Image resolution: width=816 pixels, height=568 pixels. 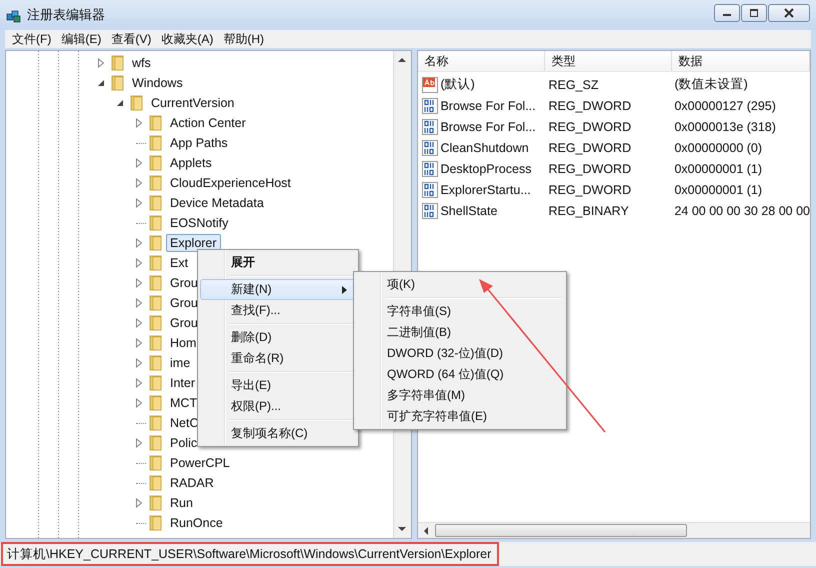 What do you see at coordinates (426, 530) in the screenshot?
I see `scroll-left-arrow-icon` at bounding box center [426, 530].